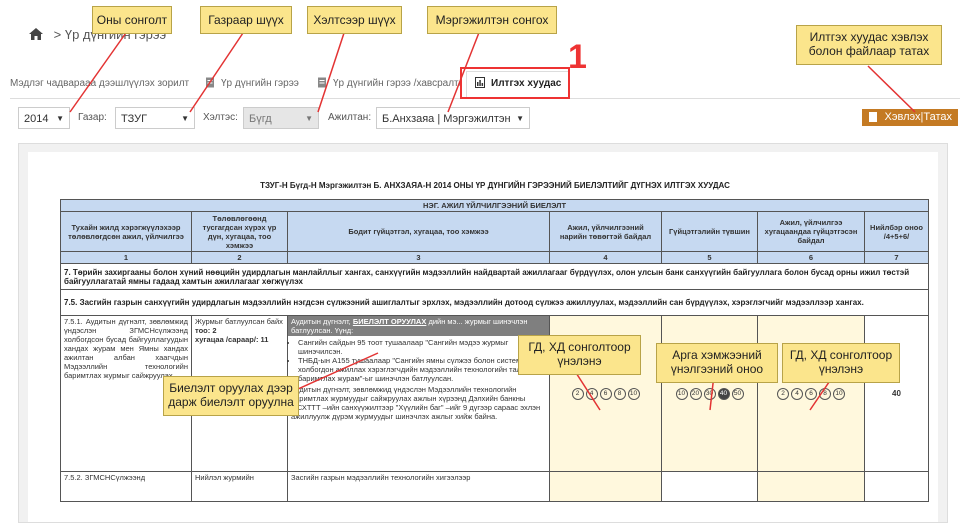 The height and width of the screenshot is (523, 960). I want to click on pointer-line-region, so click(217, 71).